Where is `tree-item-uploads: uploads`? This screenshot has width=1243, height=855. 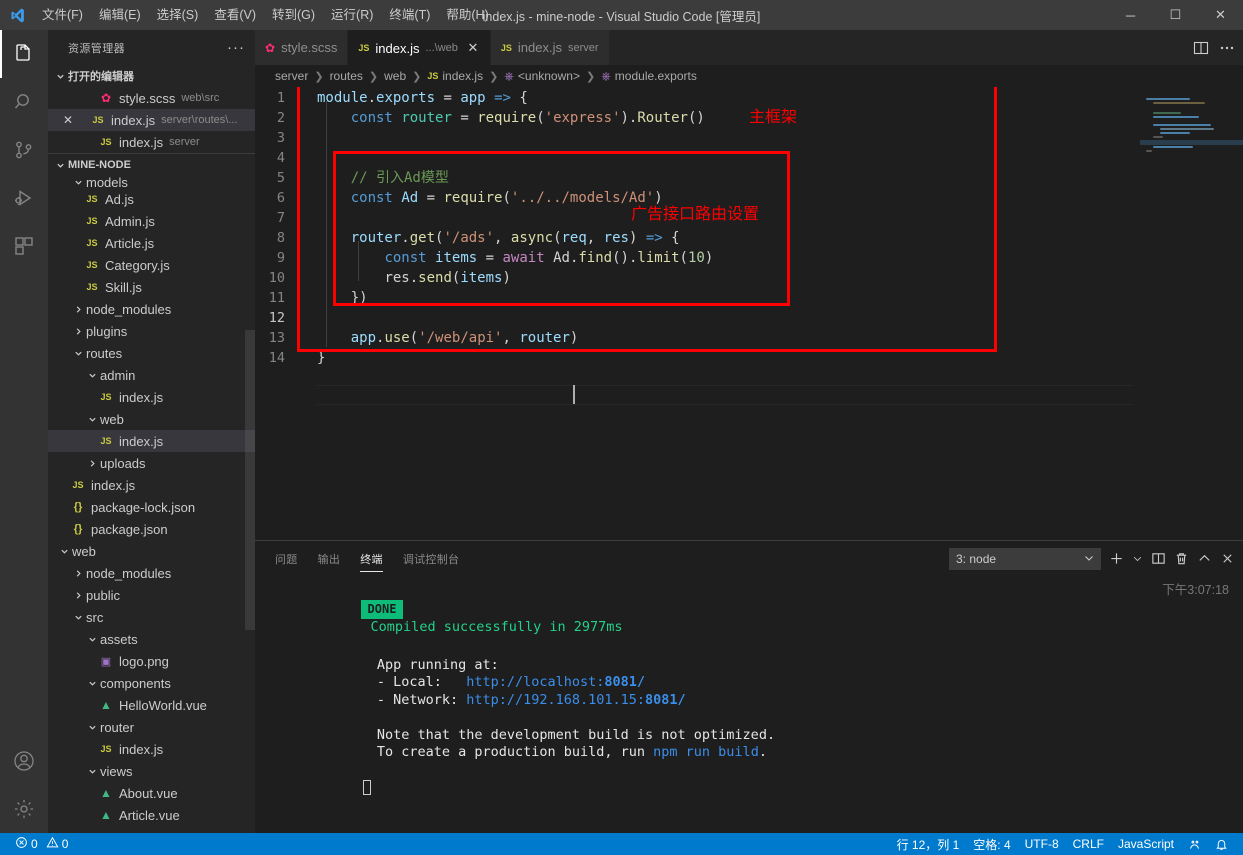 tree-item-uploads: uploads is located at coordinates (151, 463).